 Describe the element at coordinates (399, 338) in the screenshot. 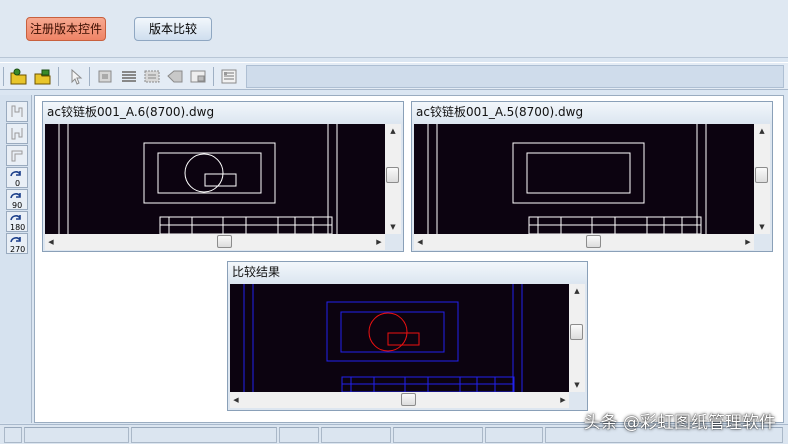

I see `result-canvas` at that location.